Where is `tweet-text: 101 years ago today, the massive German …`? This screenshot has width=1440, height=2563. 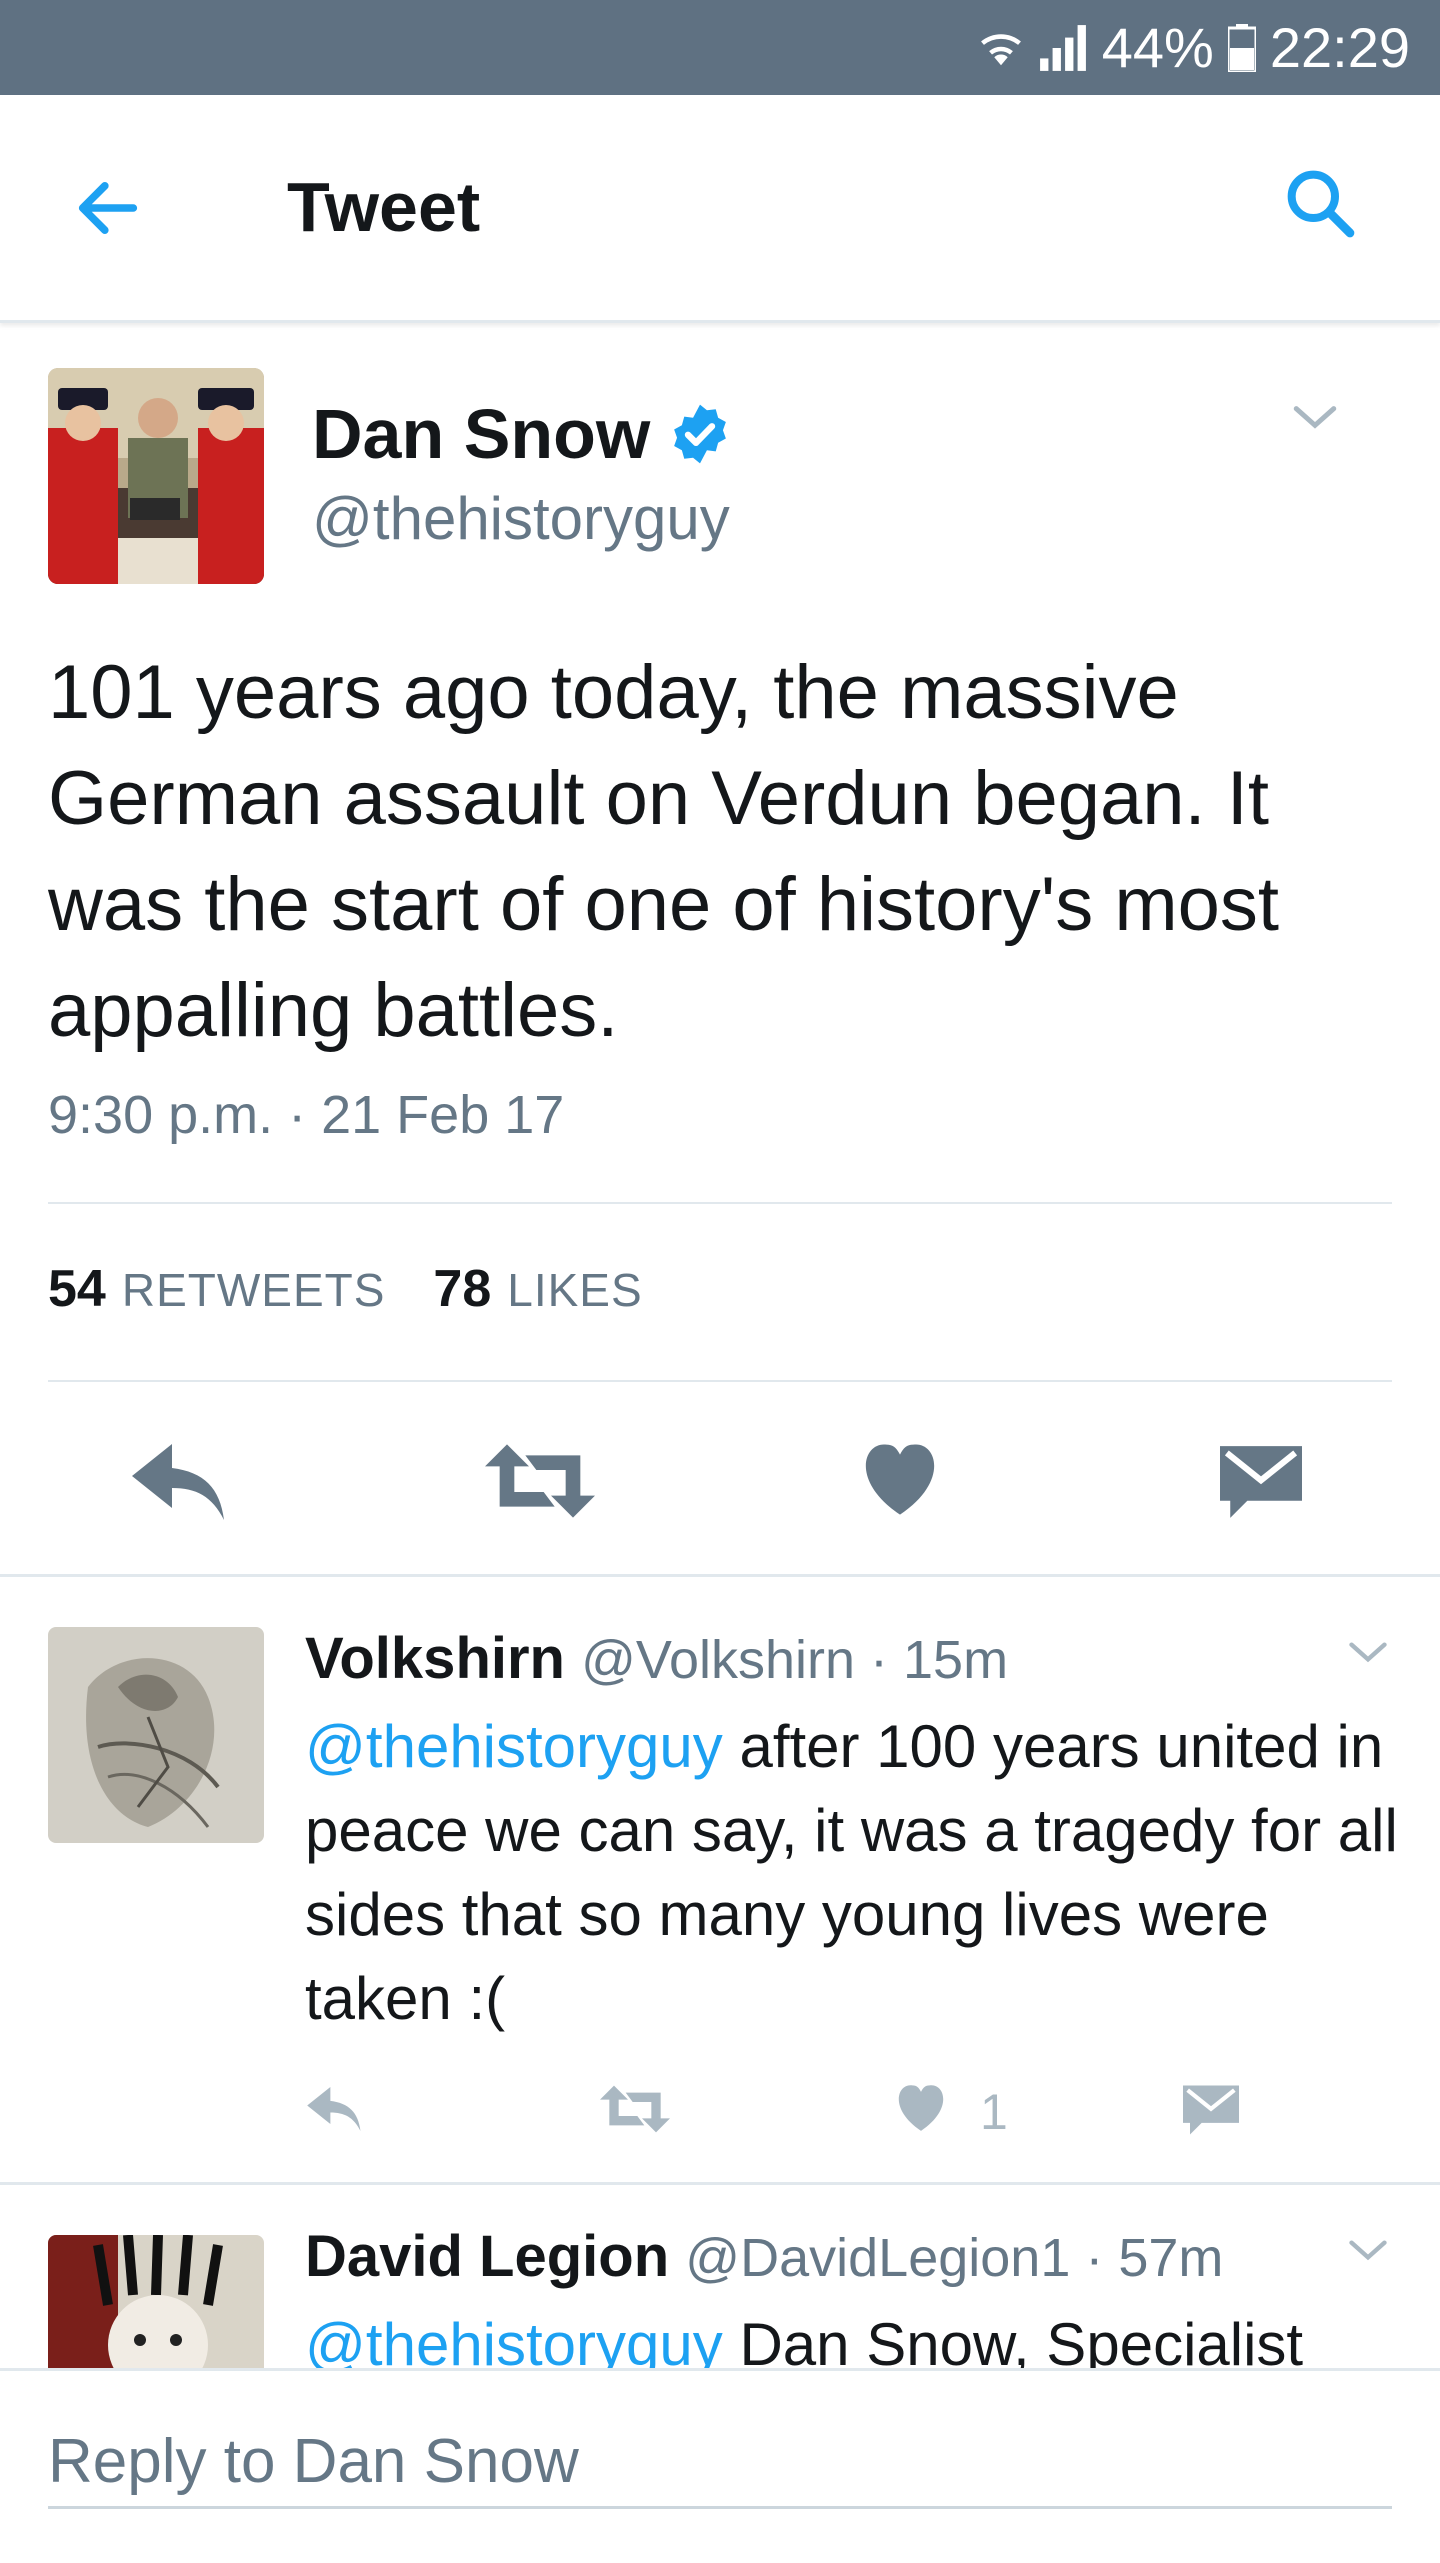 tweet-text: 101 years ago today, the massive German … is located at coordinates (664, 851).